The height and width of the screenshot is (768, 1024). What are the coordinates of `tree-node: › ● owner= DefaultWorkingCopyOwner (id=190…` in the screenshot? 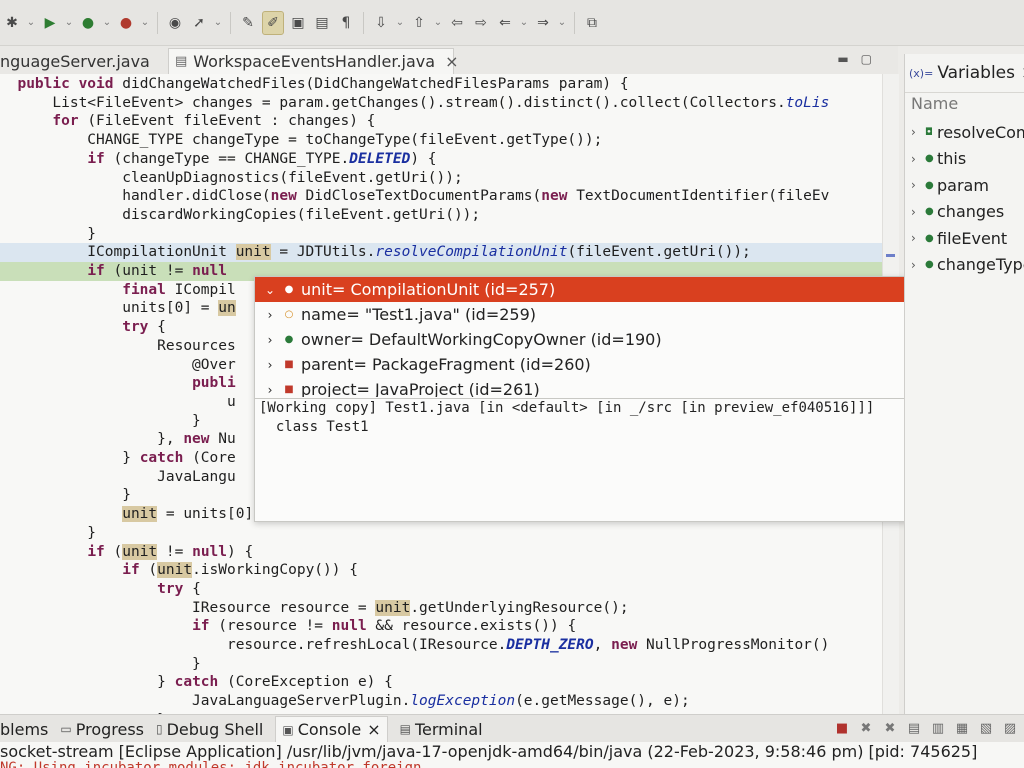 It's located at (624, 339).